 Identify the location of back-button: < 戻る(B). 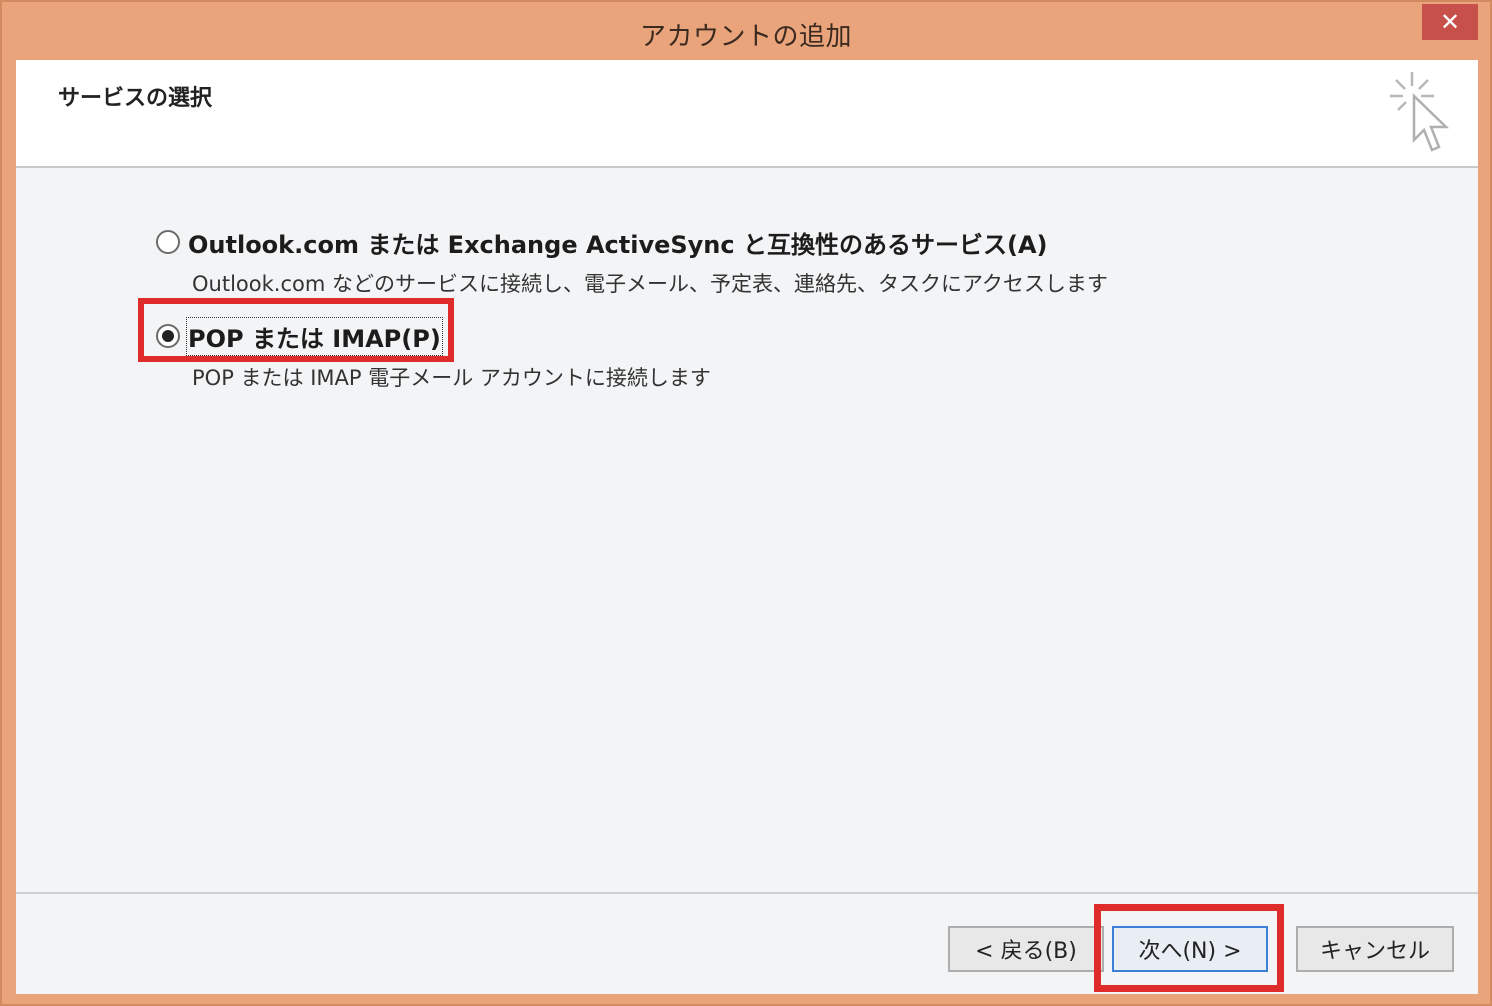
(1026, 949).